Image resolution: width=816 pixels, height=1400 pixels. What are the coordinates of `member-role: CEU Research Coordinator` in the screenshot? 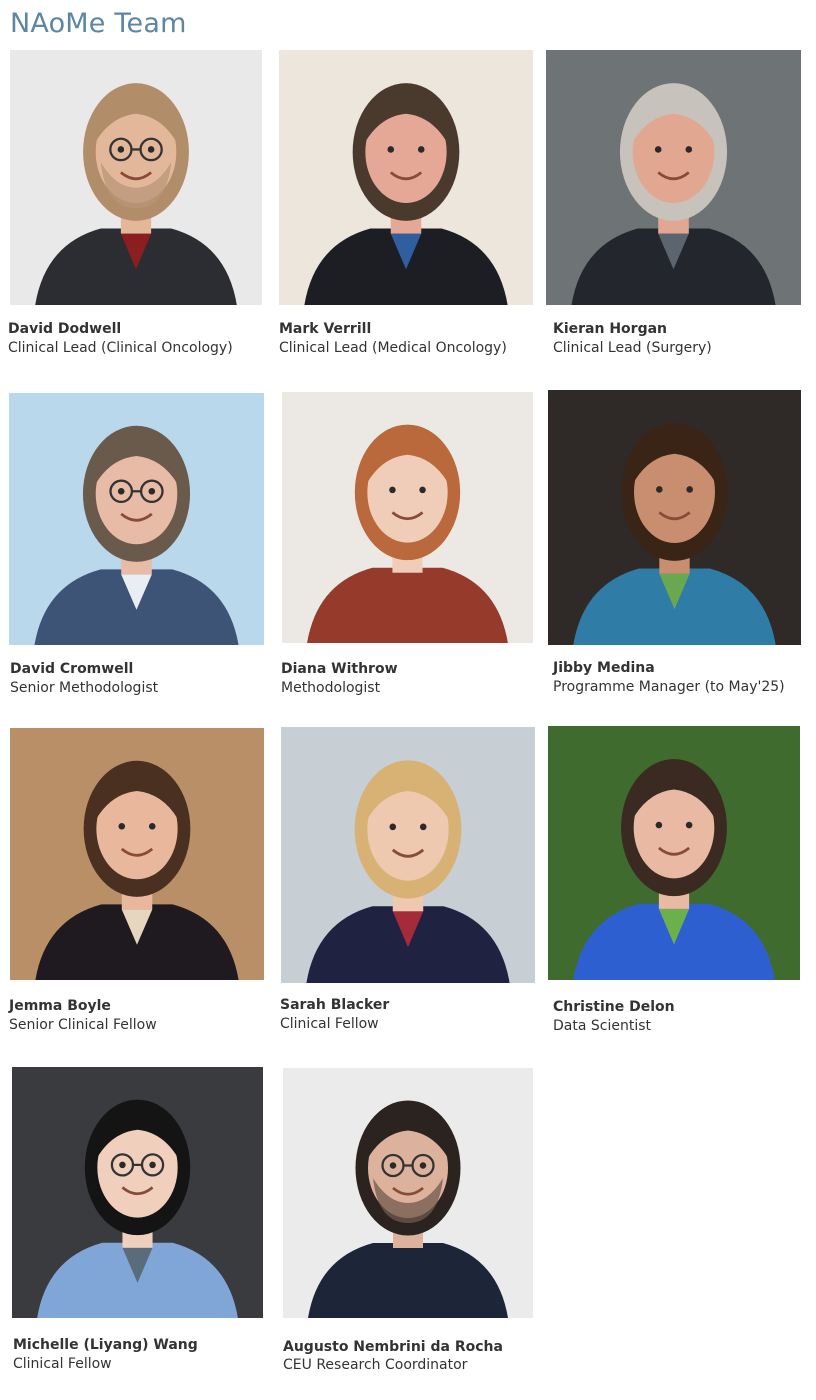 It's located at (375, 1365).